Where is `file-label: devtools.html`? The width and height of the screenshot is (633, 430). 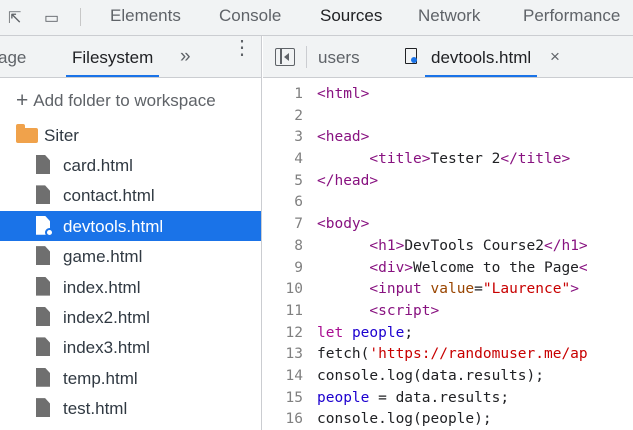 file-label: devtools.html is located at coordinates (113, 226).